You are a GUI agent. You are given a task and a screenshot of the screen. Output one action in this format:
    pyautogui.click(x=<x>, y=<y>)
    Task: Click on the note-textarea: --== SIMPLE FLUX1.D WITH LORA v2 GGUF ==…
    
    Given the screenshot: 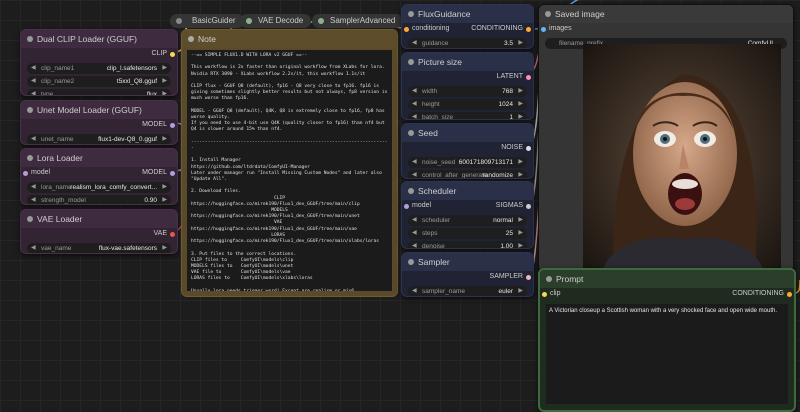 What is the action you would take?
    pyautogui.click(x=289, y=170)
    